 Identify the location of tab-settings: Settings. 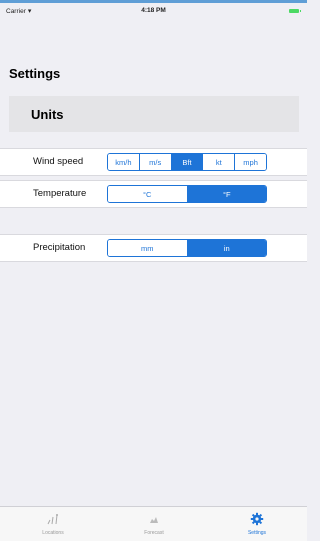
(257, 524).